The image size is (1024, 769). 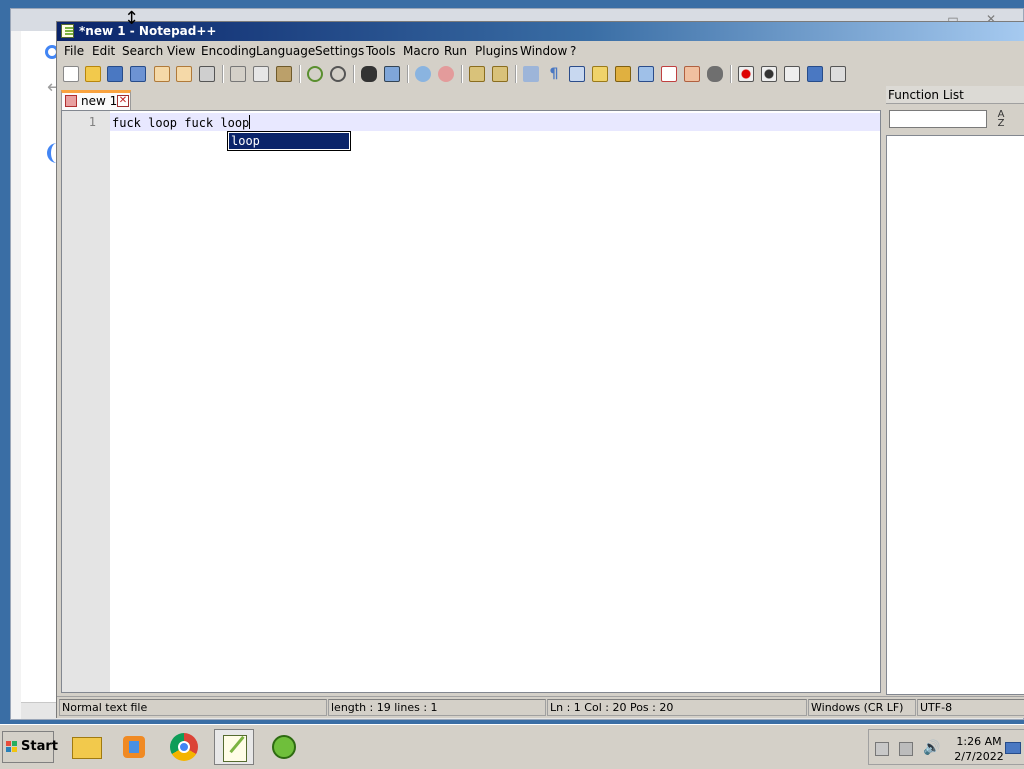 What do you see at coordinates (573, 51) in the screenshot?
I see `menu-help: ?` at bounding box center [573, 51].